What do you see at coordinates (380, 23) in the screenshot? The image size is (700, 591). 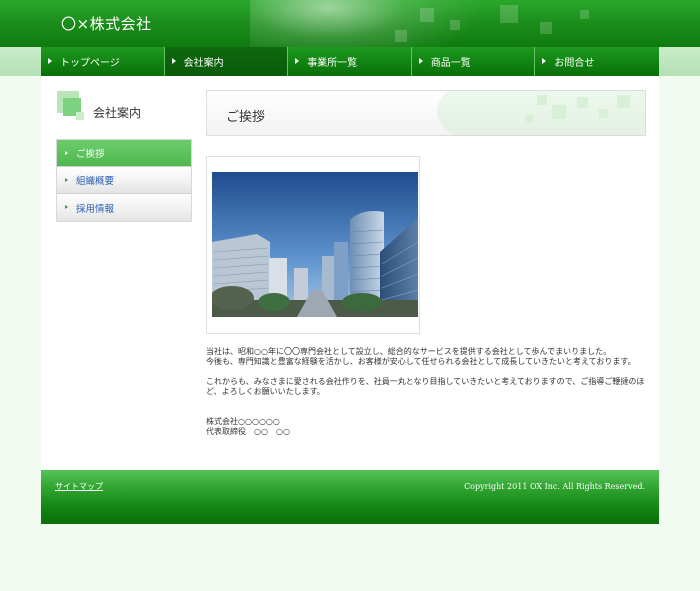 I see `header-glow-decoration` at bounding box center [380, 23].